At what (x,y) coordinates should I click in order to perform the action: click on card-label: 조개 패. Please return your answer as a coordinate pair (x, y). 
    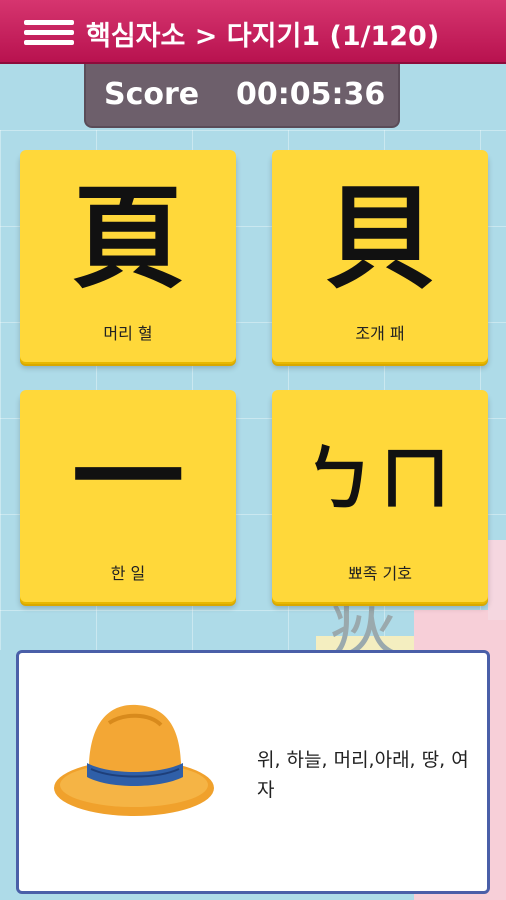
    Looking at the image, I should click on (380, 333).